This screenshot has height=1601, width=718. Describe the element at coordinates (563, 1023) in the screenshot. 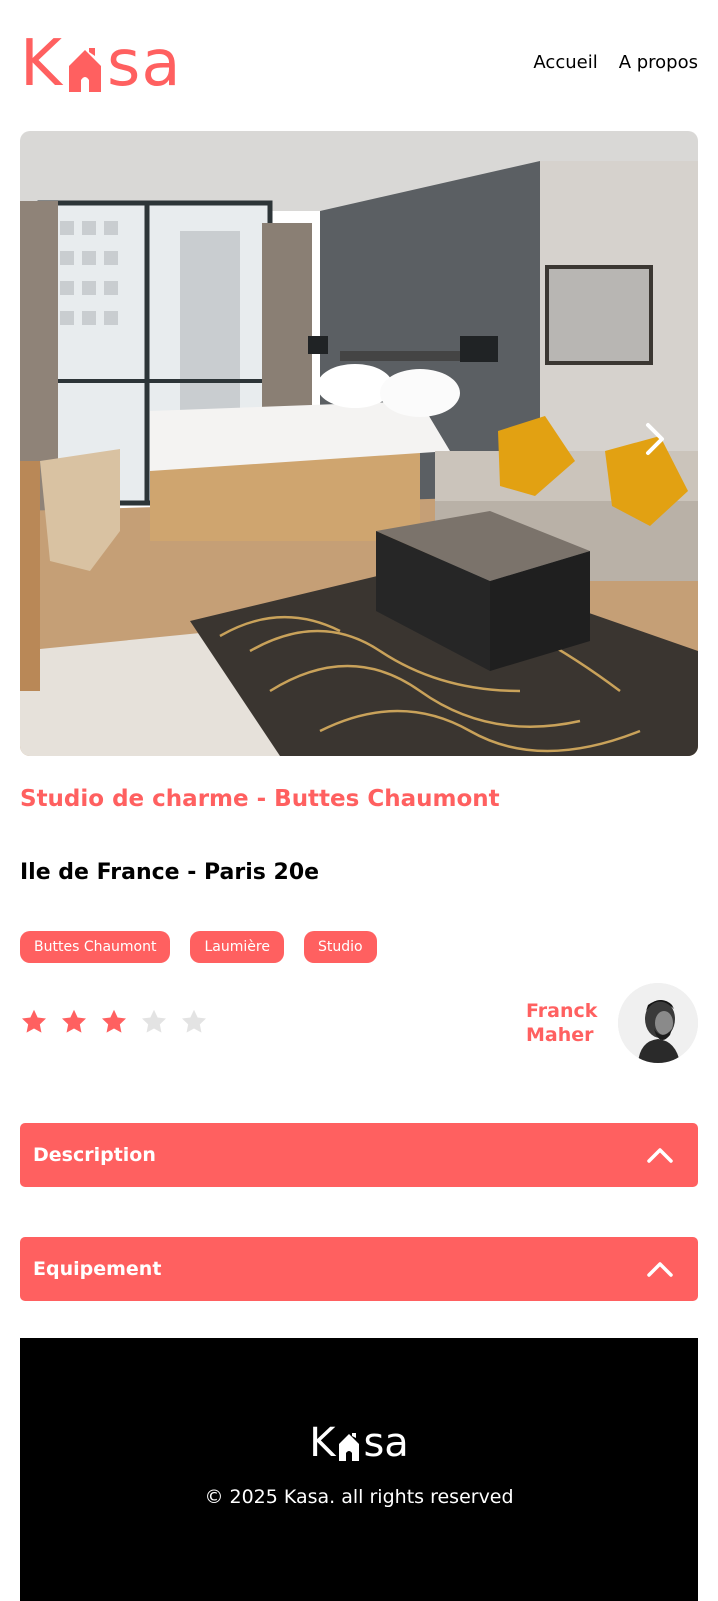

I see `host-name: Franck Maher` at that location.